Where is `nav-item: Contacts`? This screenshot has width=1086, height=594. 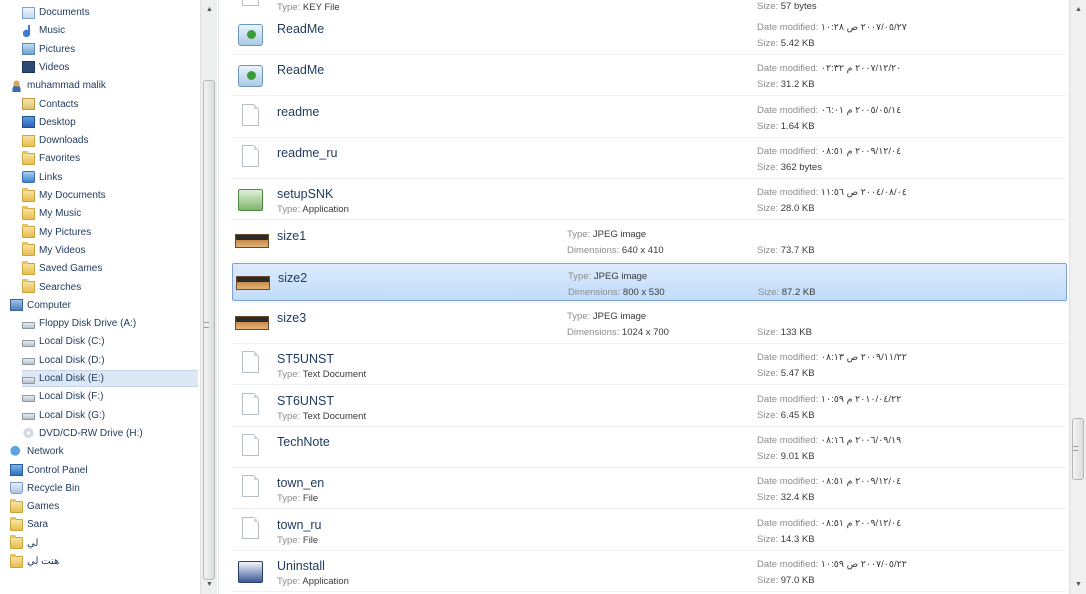 nav-item: Contacts is located at coordinates (110, 104).